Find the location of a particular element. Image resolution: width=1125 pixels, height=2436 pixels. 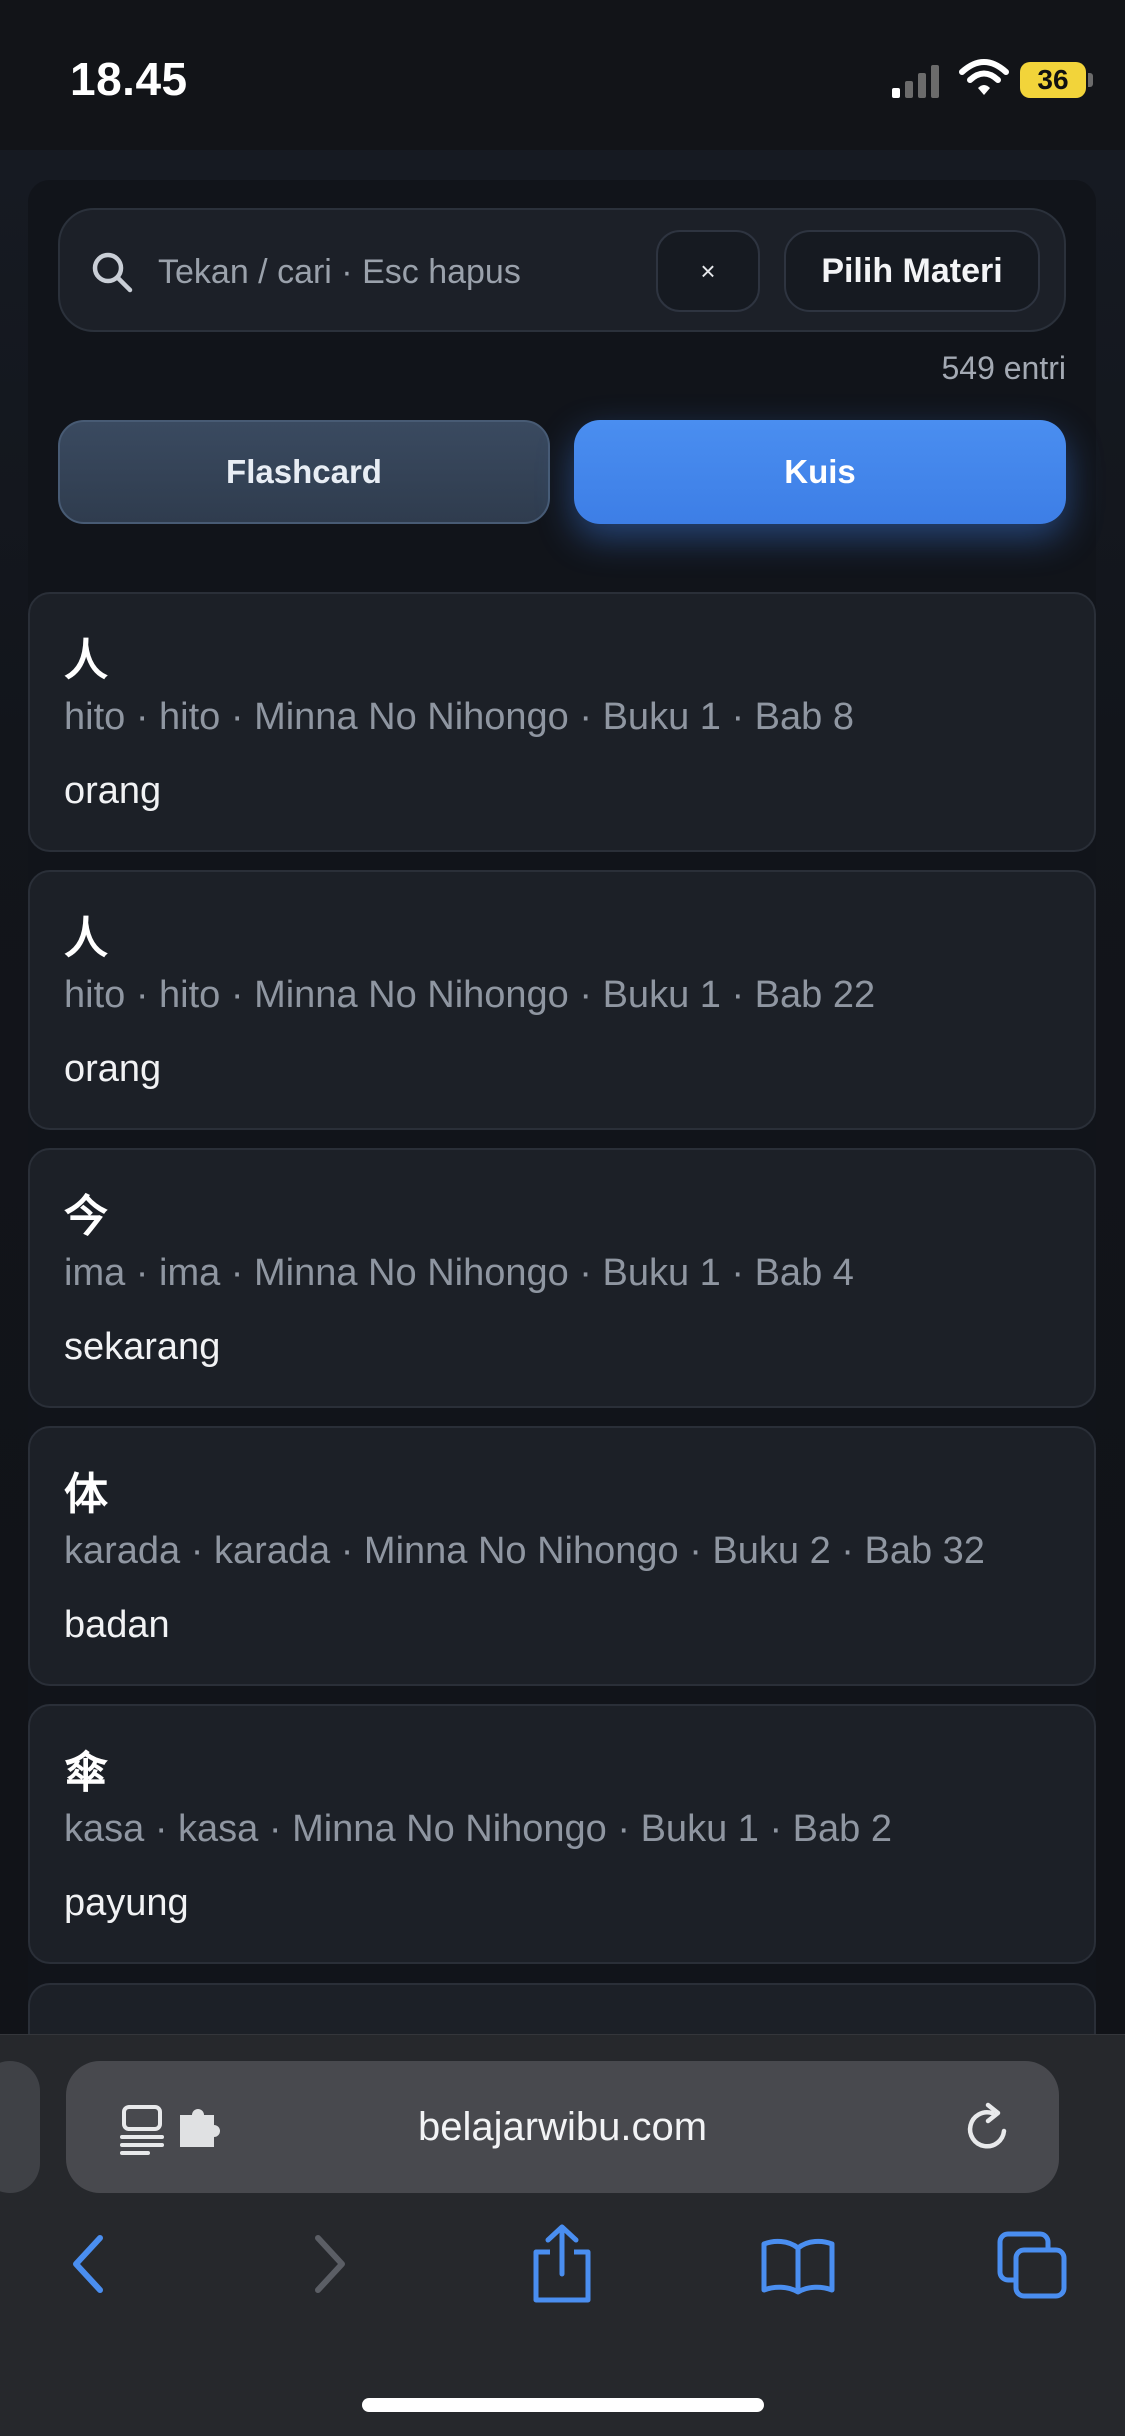

battery-indicator: 36 is located at coordinates (1057, 80).